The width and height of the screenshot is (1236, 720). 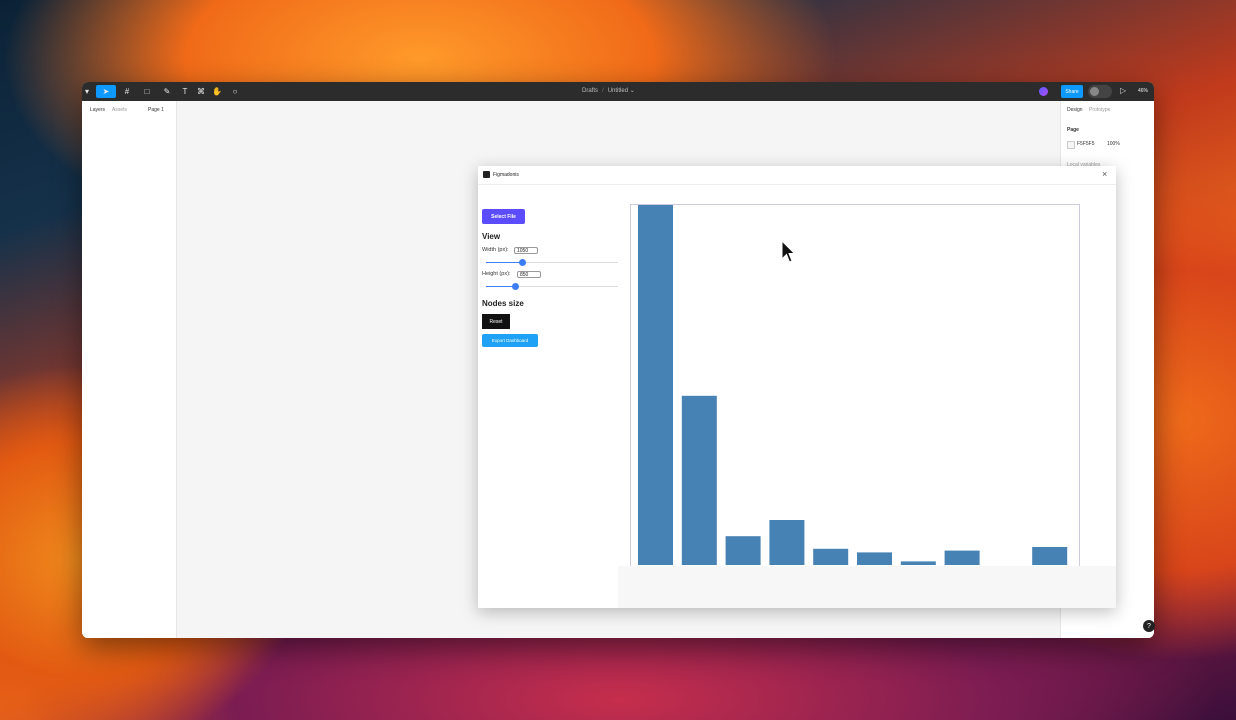 I want to click on user-avatar, so click(x=1043, y=91).